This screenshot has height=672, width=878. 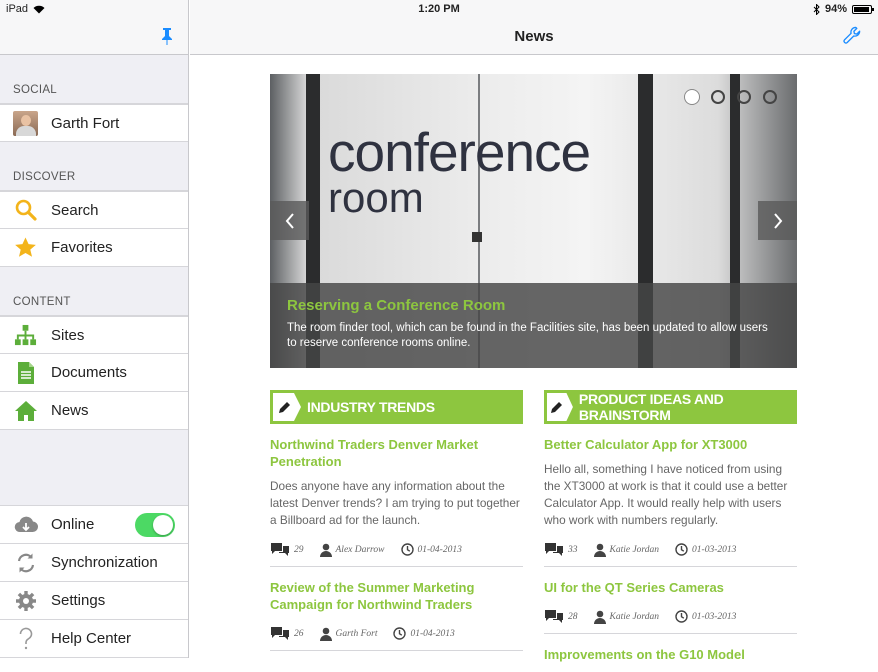 I want to click on article-title: Improvements on the G10 Model, so click(x=670, y=654).